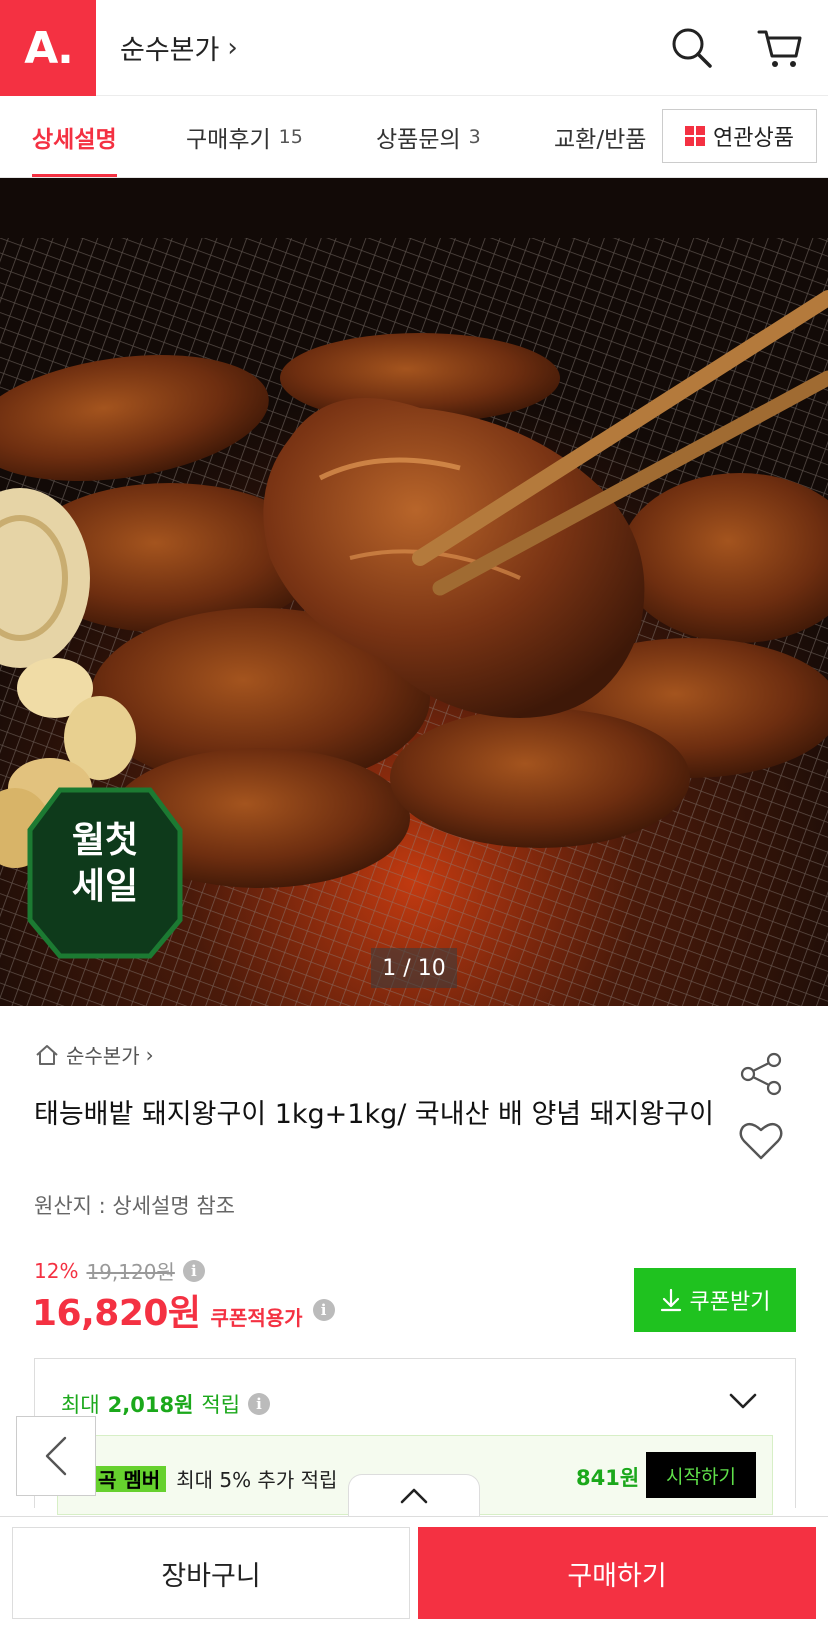 The image size is (828, 1628). I want to click on cart-icon, so click(780, 48).